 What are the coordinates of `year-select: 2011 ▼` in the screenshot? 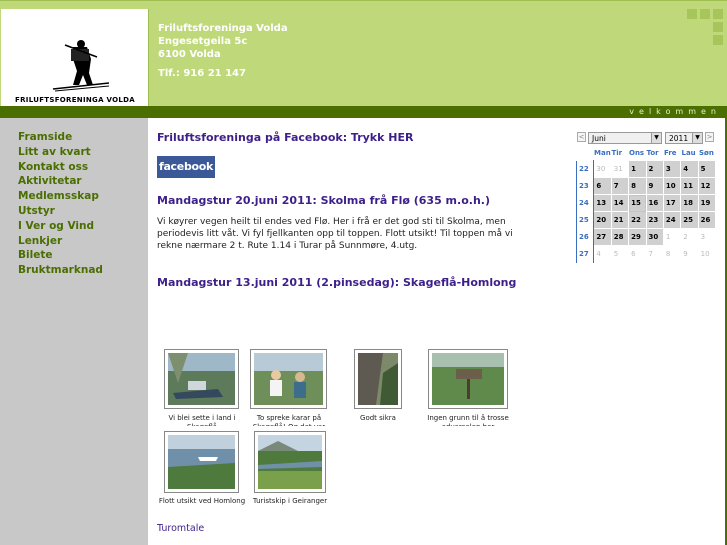 It's located at (684, 138).